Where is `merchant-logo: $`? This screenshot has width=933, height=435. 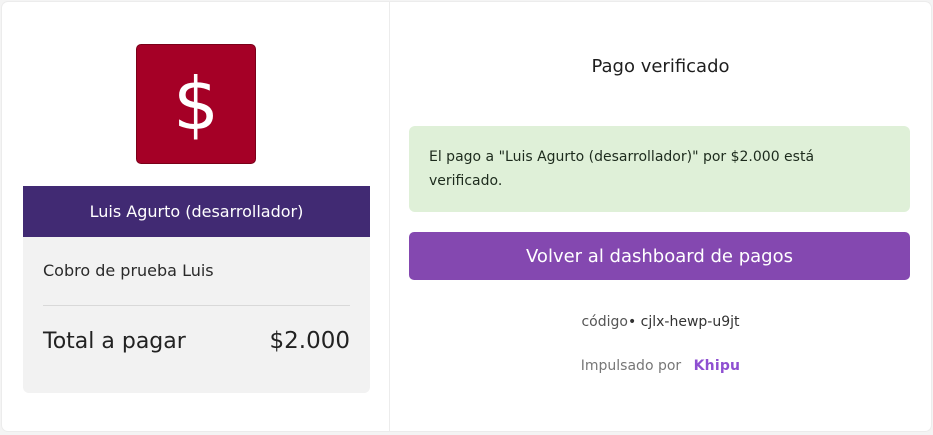
merchant-logo: $ is located at coordinates (196, 104).